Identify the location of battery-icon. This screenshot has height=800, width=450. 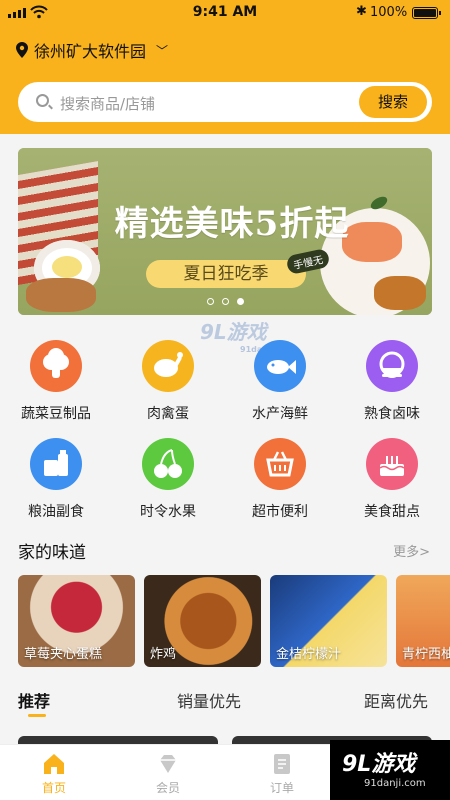
(426, 13).